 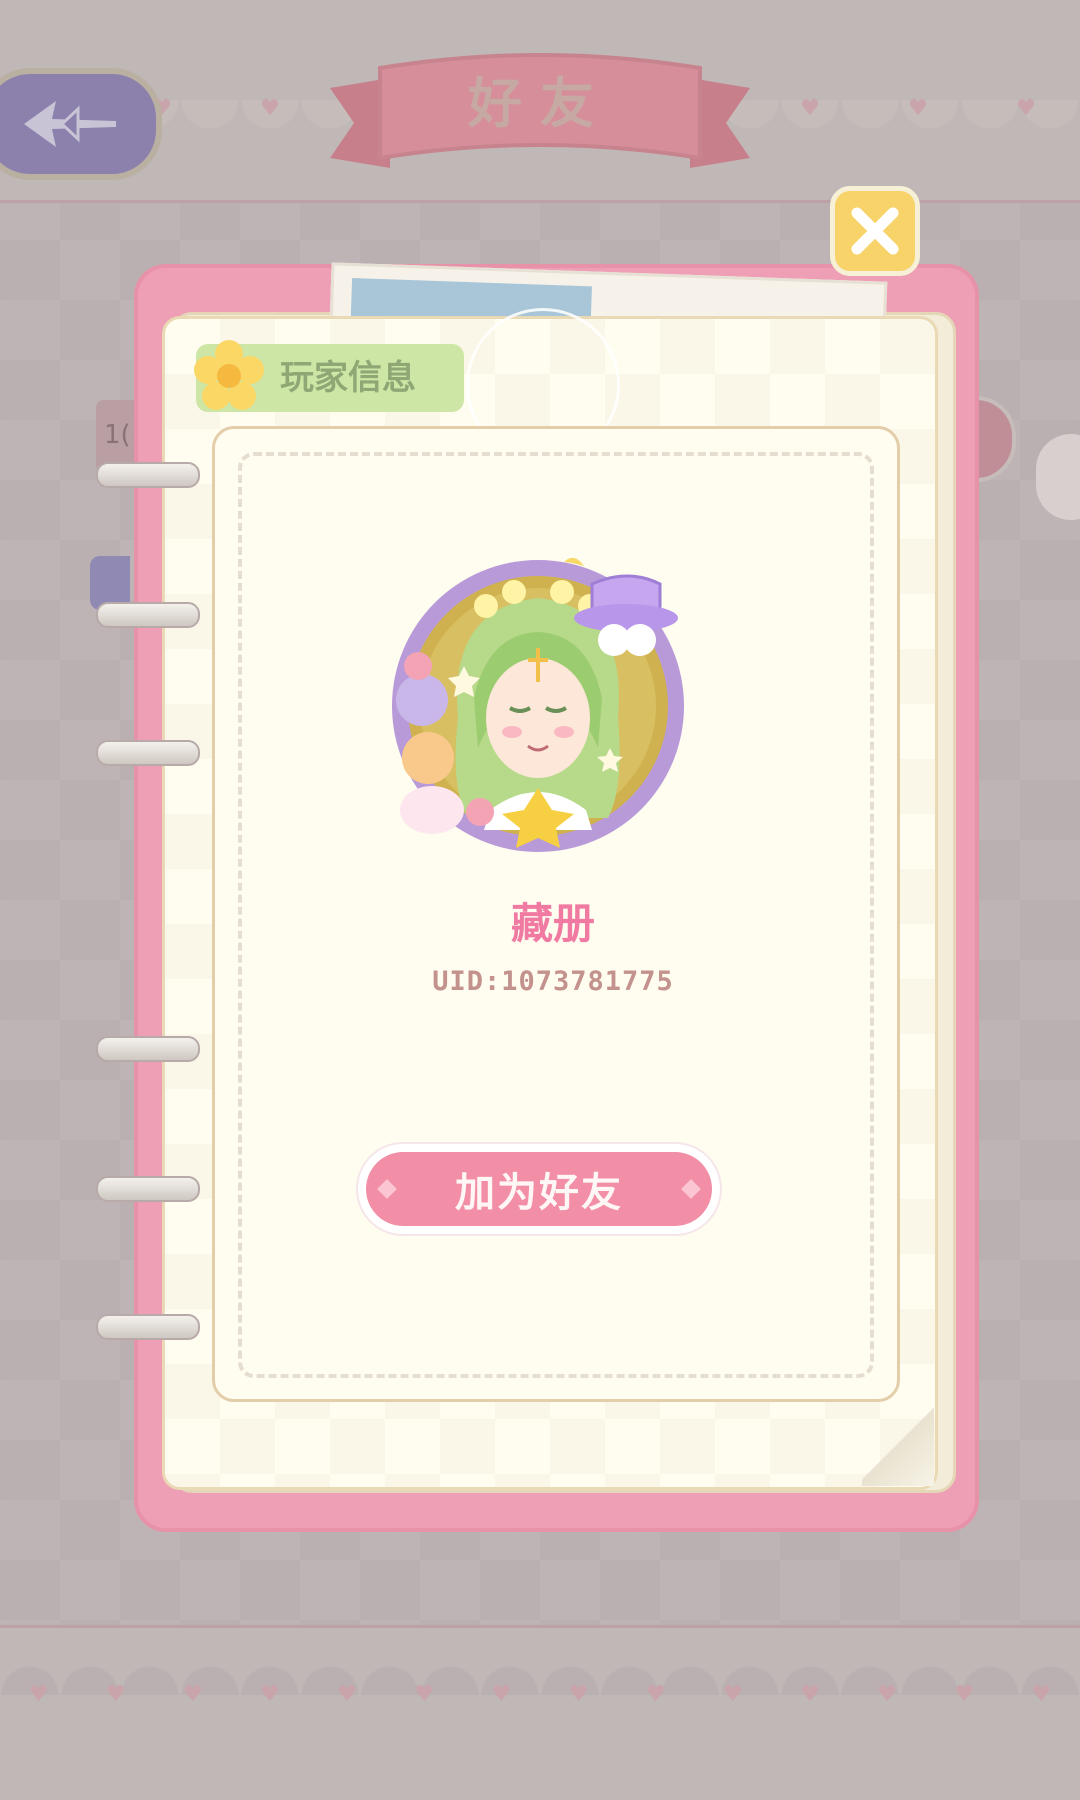 I want to click on player-info-tag: 玩家信息, so click(x=329, y=376).